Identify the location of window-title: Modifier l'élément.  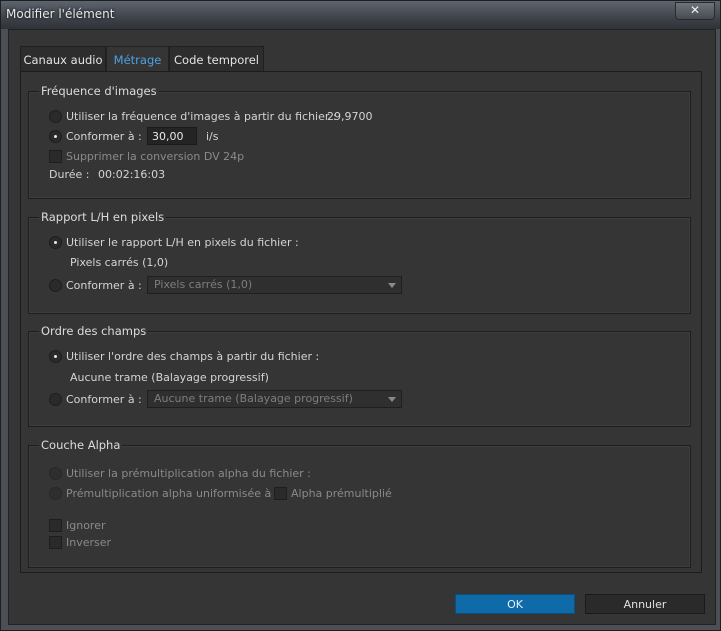
(60, 14).